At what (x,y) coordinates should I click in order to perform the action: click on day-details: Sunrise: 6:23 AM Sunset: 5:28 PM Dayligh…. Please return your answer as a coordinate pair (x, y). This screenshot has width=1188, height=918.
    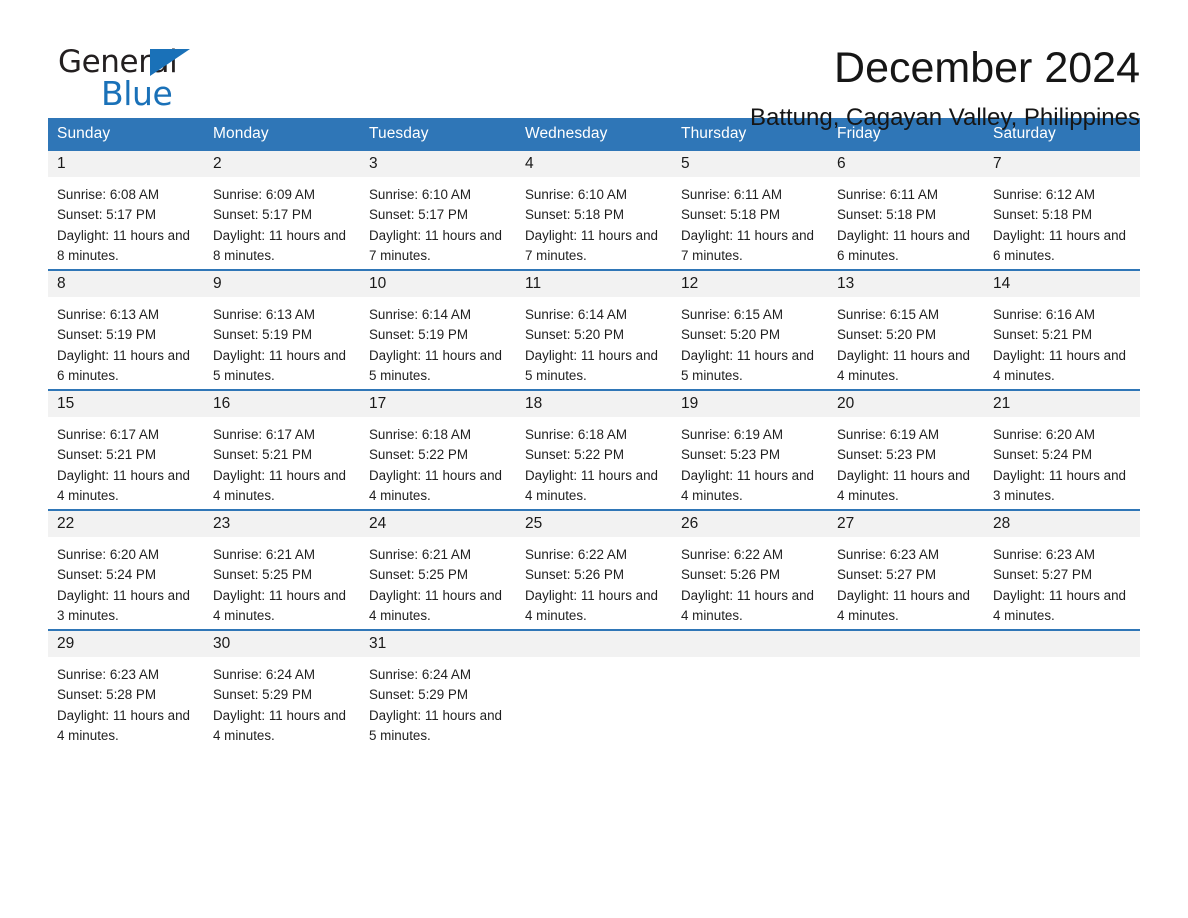
    Looking at the image, I should click on (123, 705).